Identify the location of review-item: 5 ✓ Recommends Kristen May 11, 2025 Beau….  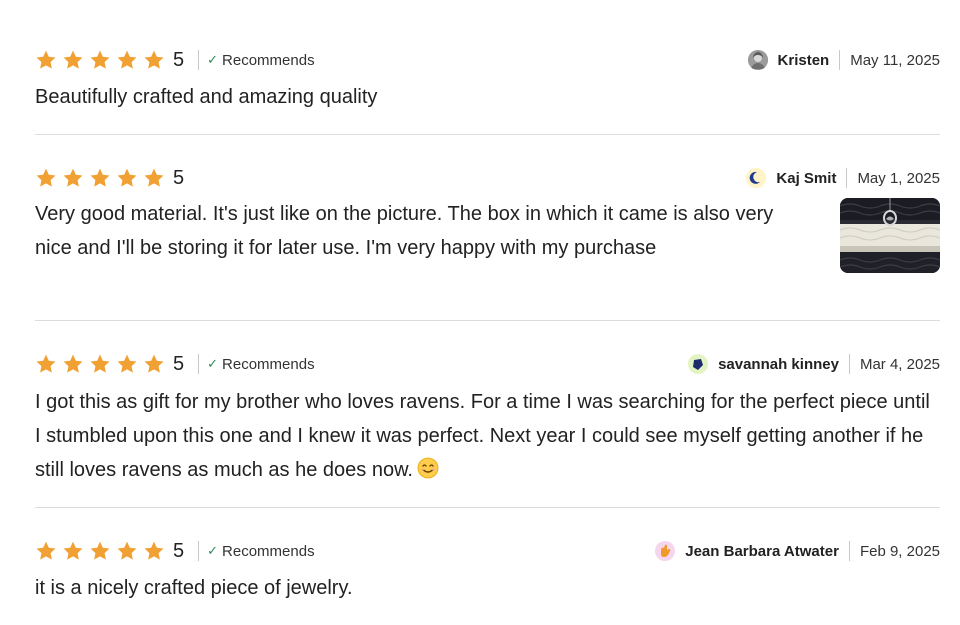
(487, 82).